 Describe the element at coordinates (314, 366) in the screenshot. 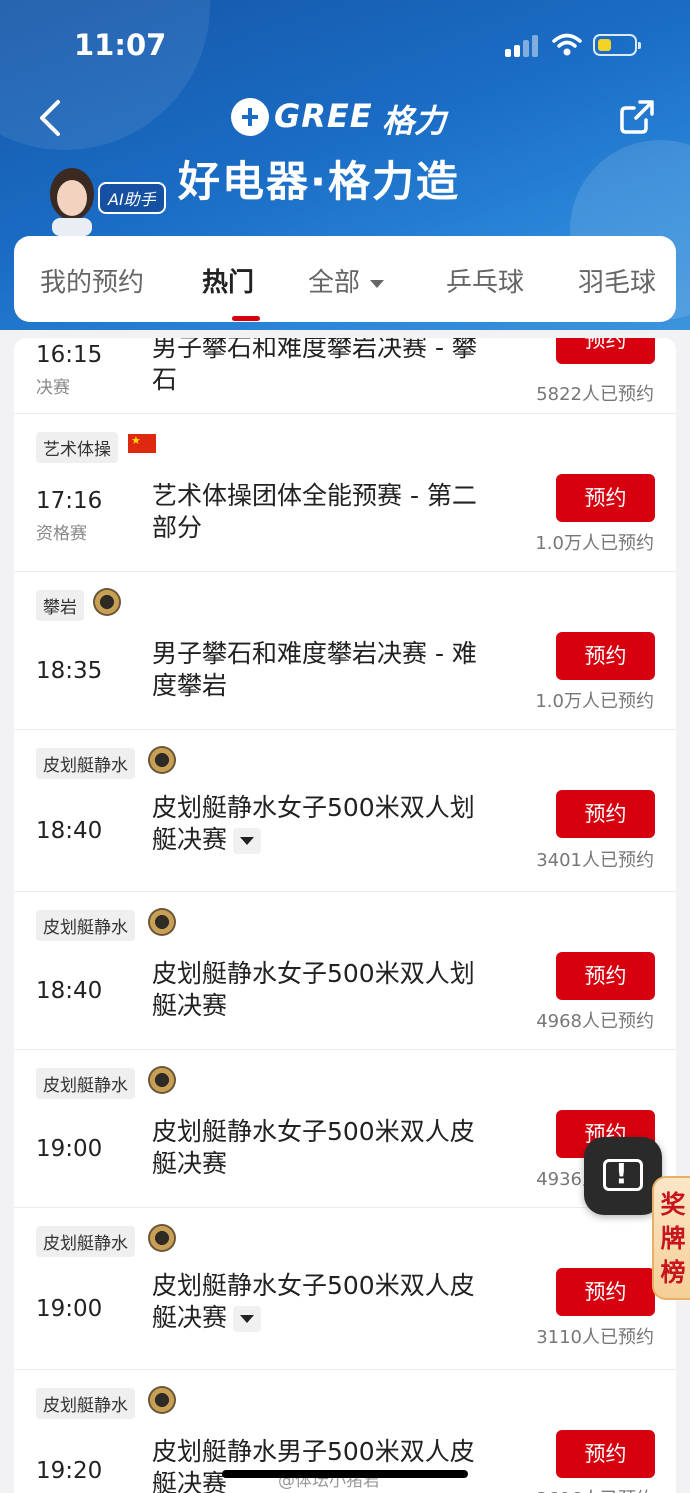

I see `event-title: 男子攀石和难度攀岩决赛 - 攀石` at that location.